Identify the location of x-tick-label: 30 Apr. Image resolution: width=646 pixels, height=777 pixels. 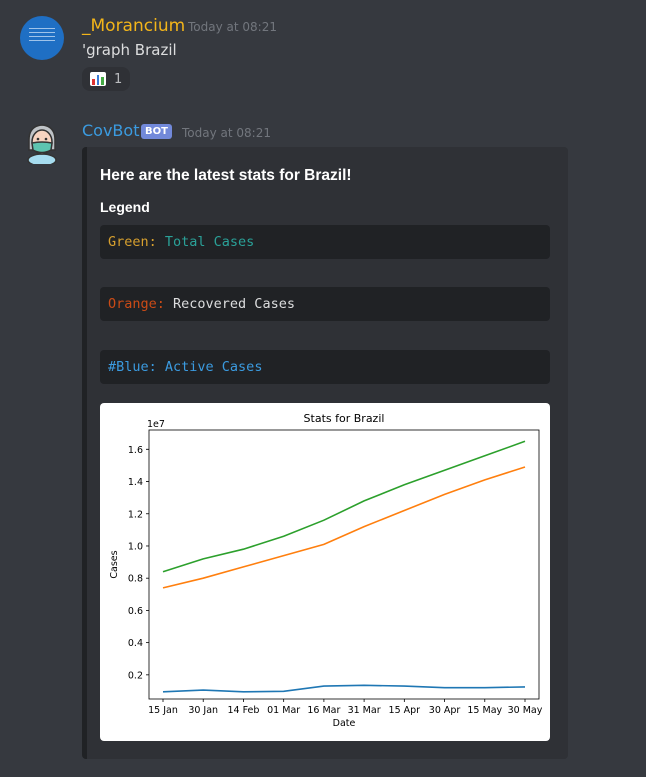
(445, 710).